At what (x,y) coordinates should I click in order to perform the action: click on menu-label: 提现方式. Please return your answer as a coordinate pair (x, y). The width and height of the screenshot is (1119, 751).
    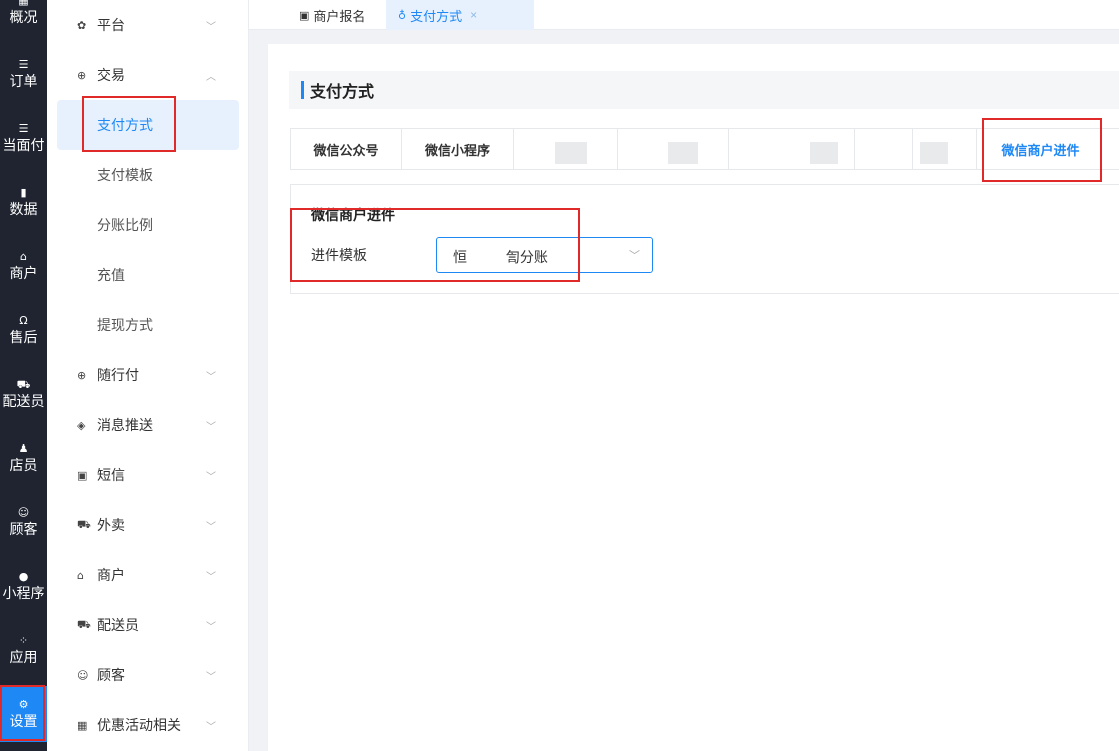
    Looking at the image, I should click on (125, 325).